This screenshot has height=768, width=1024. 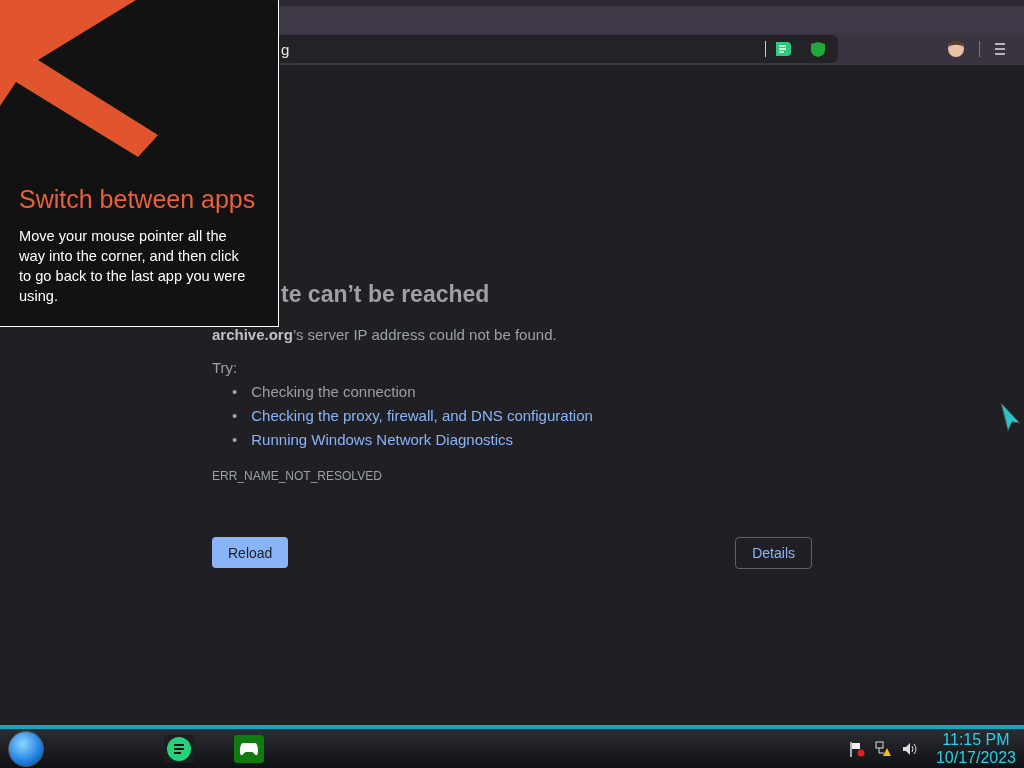 What do you see at coordinates (1000, 49) in the screenshot?
I see `menu-icon` at bounding box center [1000, 49].